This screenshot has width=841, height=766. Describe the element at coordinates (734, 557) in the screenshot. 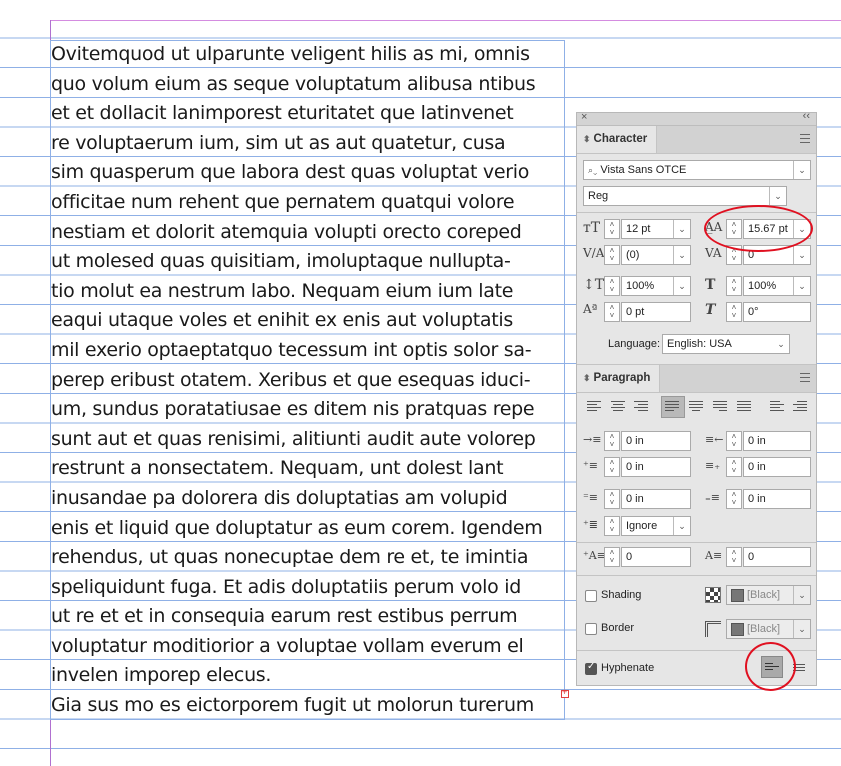

I see `drop-cap-chars-stepper: ˄ ˅` at that location.